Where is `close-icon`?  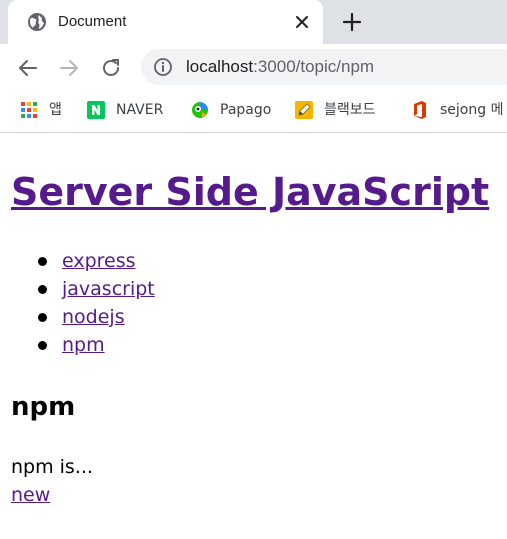
close-icon is located at coordinates (302, 22).